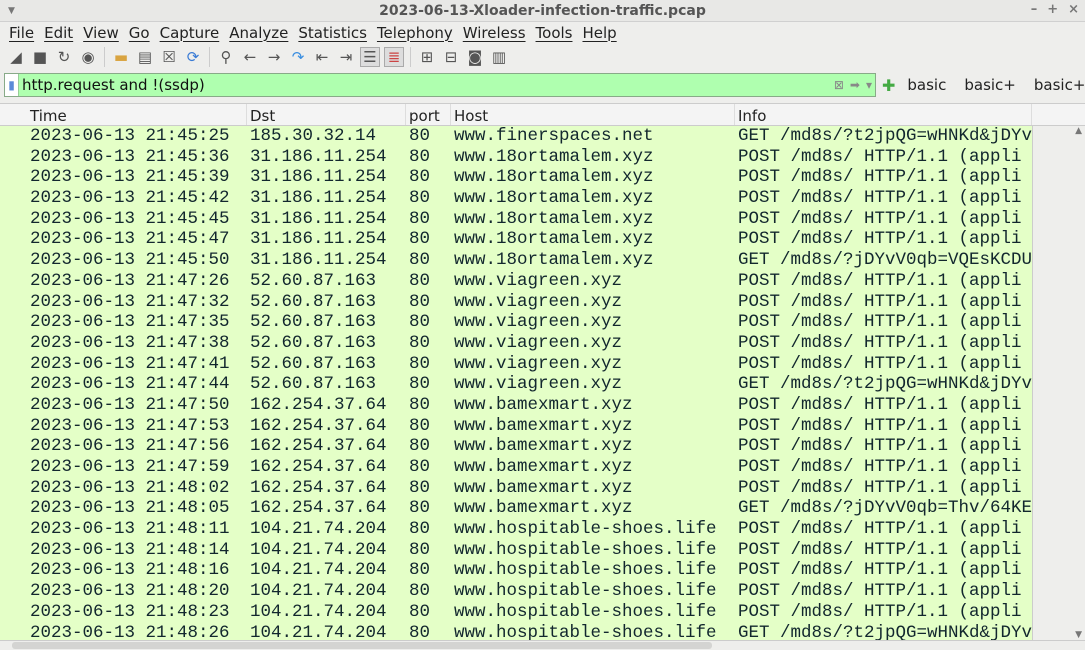  Describe the element at coordinates (1073, 9) in the screenshot. I see `close-icon: ×` at that location.